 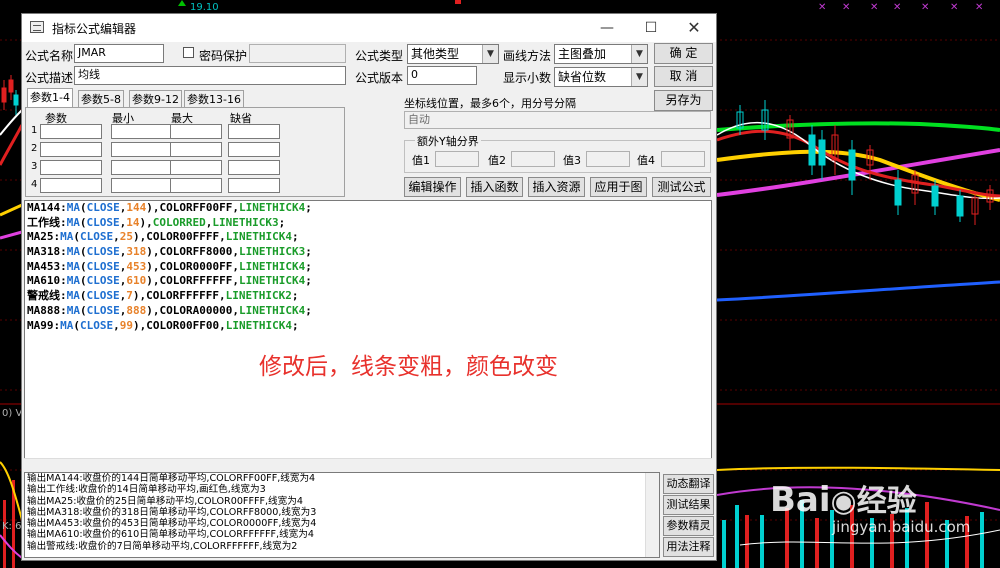 I want to click on apply-to-chart-button: 应用于图, so click(x=618, y=187).